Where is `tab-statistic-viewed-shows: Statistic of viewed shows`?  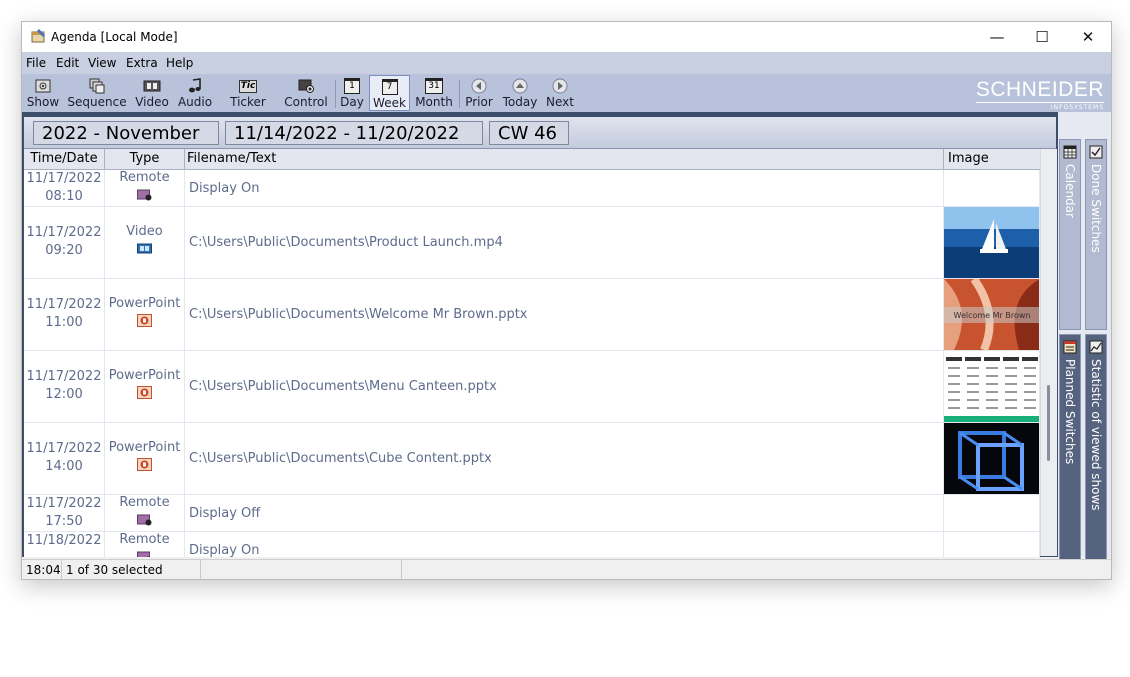
tab-statistic-viewed-shows: Statistic of viewed shows is located at coordinates (1096, 456).